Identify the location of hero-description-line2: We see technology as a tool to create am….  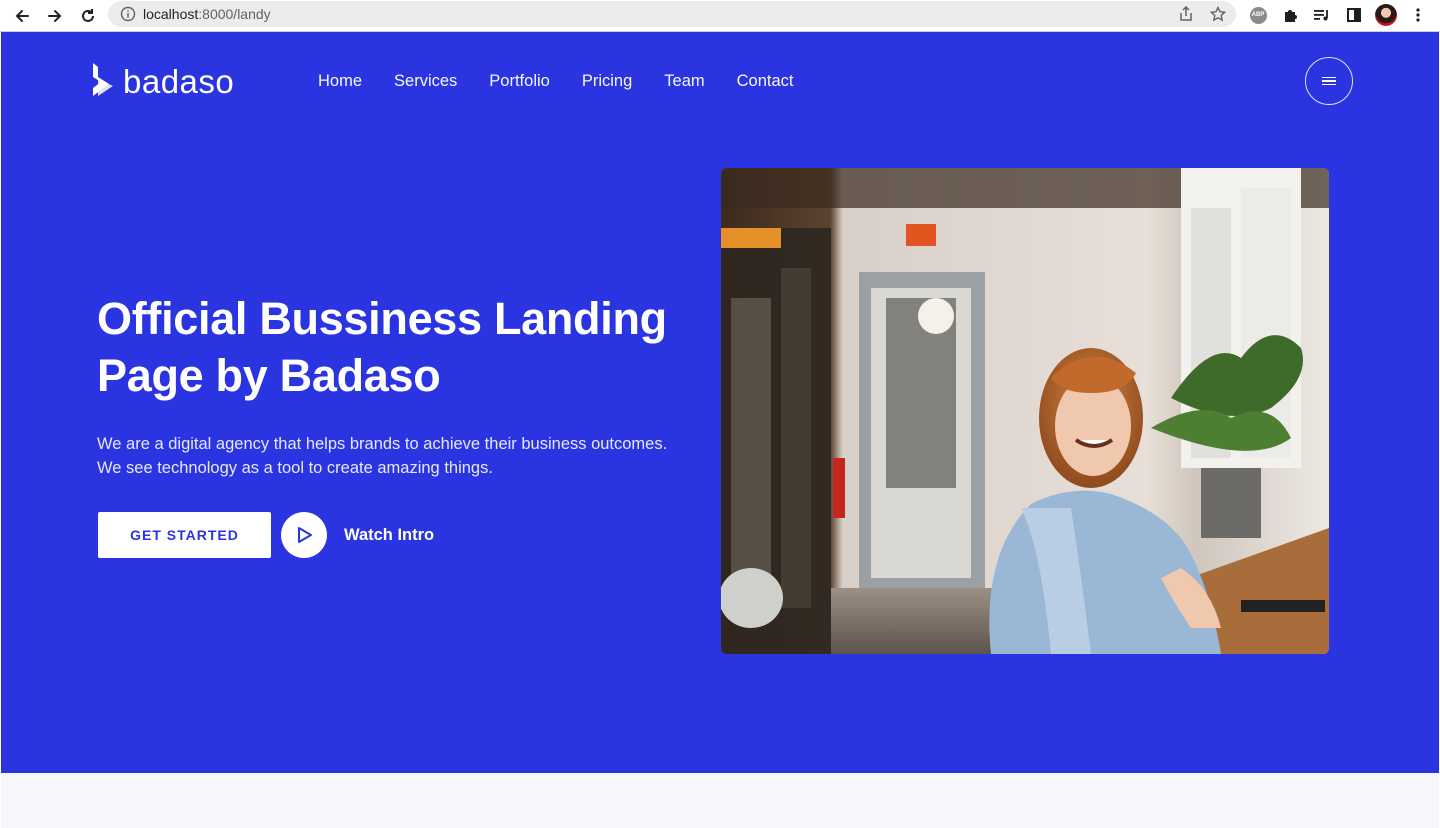
(295, 468).